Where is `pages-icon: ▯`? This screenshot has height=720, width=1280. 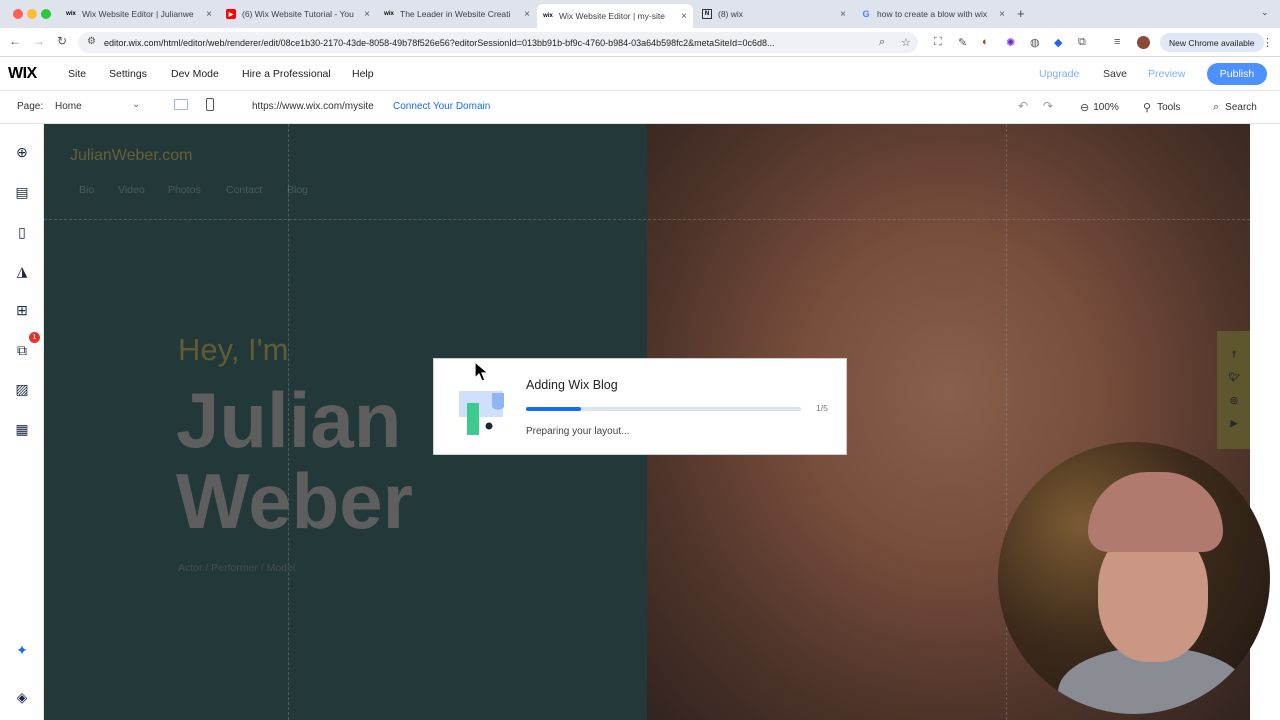 pages-icon: ▯ is located at coordinates (22, 232).